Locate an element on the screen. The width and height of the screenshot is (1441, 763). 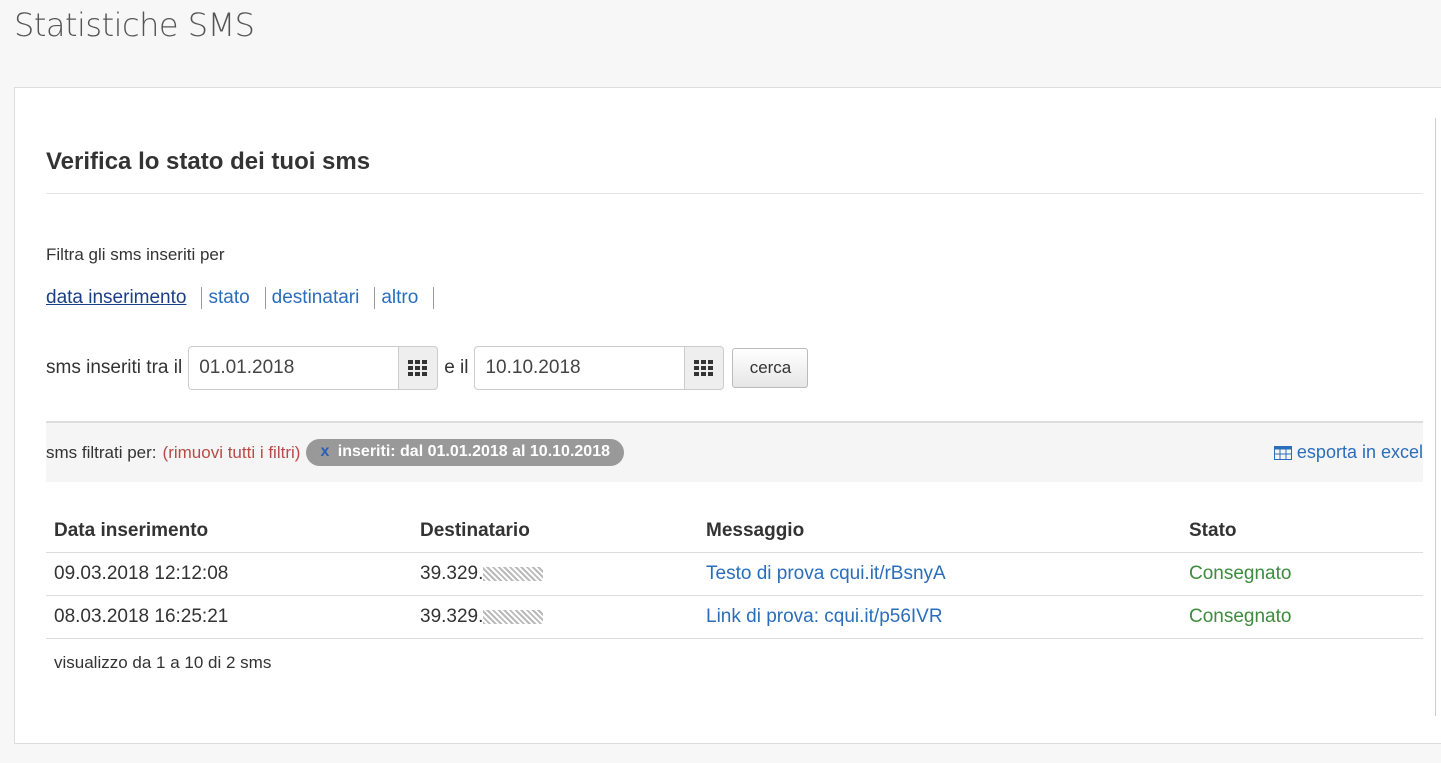
scroll-edge is located at coordinates (1435, 417).